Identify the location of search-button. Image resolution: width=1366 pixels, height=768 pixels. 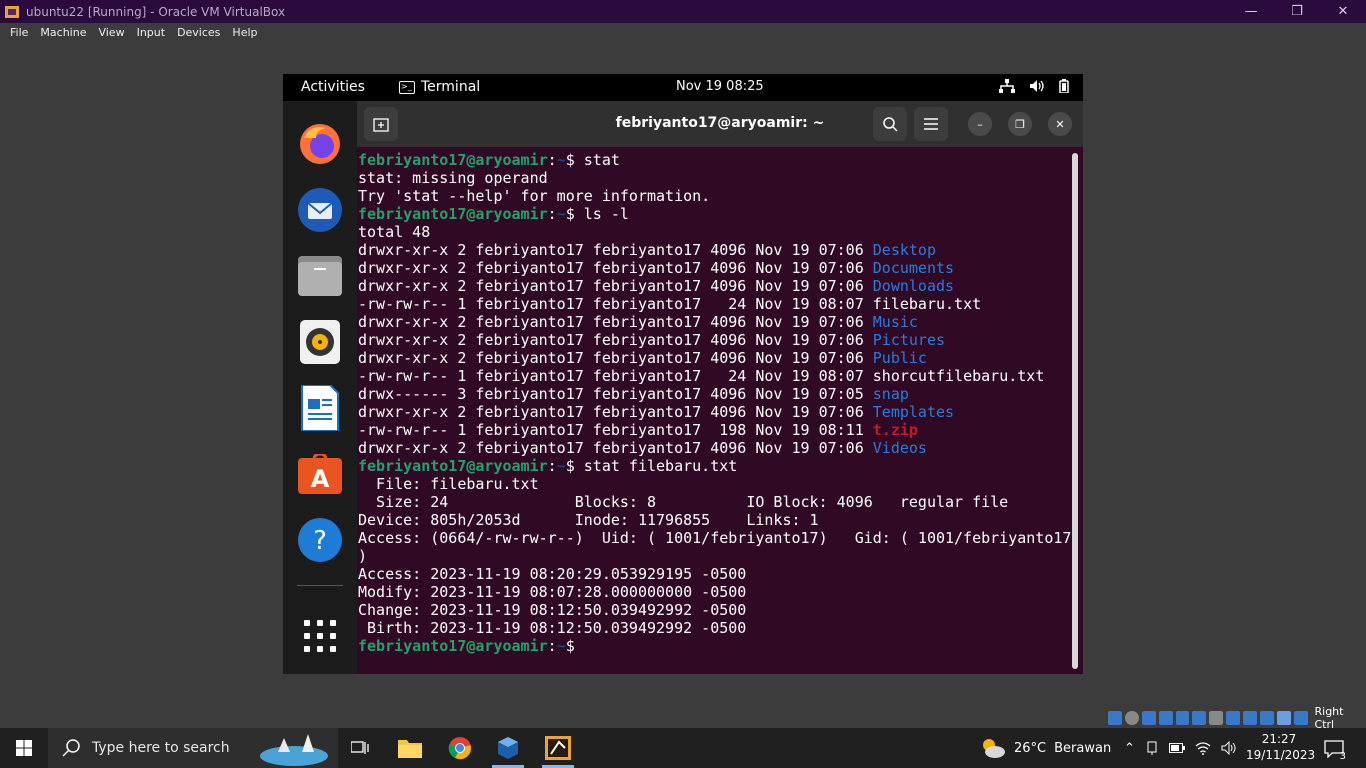
(890, 124).